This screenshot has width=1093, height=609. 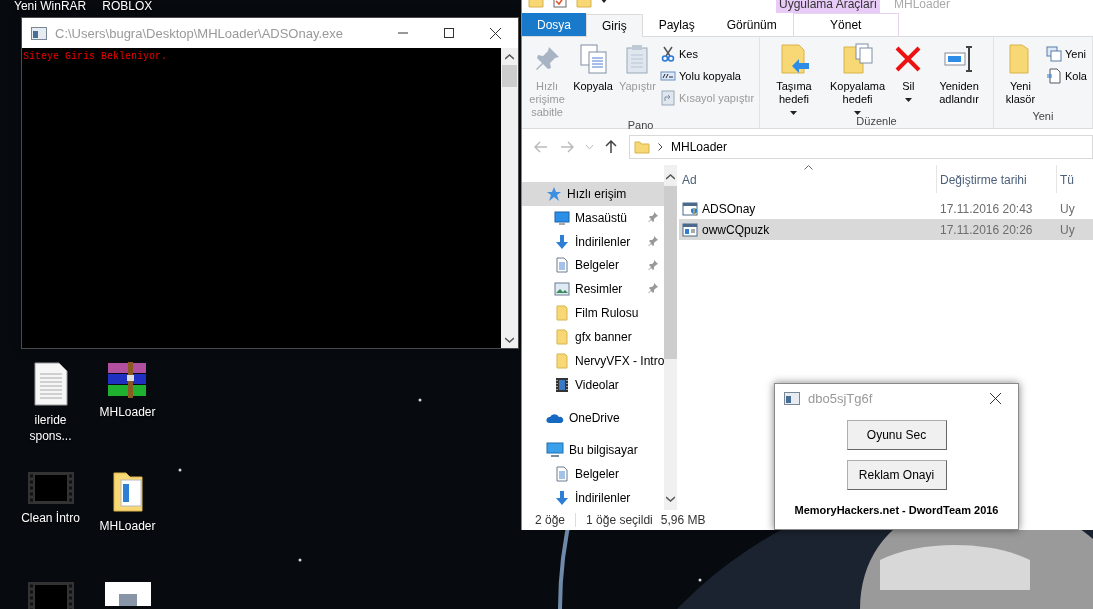 What do you see at coordinates (841, 398) in the screenshot?
I see `window-title: dbo5sjTg6f` at bounding box center [841, 398].